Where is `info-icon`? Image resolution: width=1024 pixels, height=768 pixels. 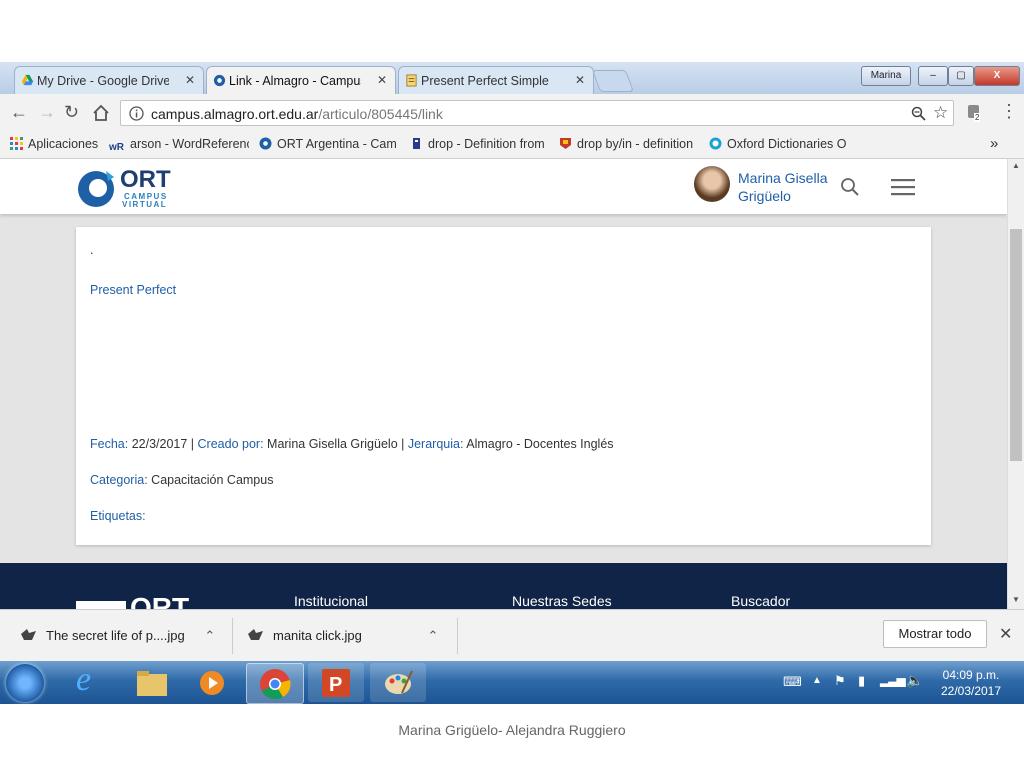
info-icon is located at coordinates (136, 113).